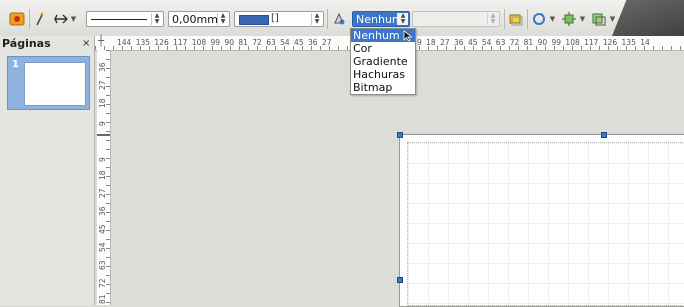 The height and width of the screenshot is (307, 684). I want to click on line-width-value: 0,00mm, so click(195, 19).